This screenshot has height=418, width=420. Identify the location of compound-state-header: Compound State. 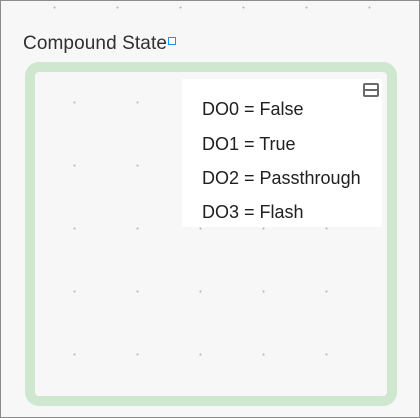
(99, 44).